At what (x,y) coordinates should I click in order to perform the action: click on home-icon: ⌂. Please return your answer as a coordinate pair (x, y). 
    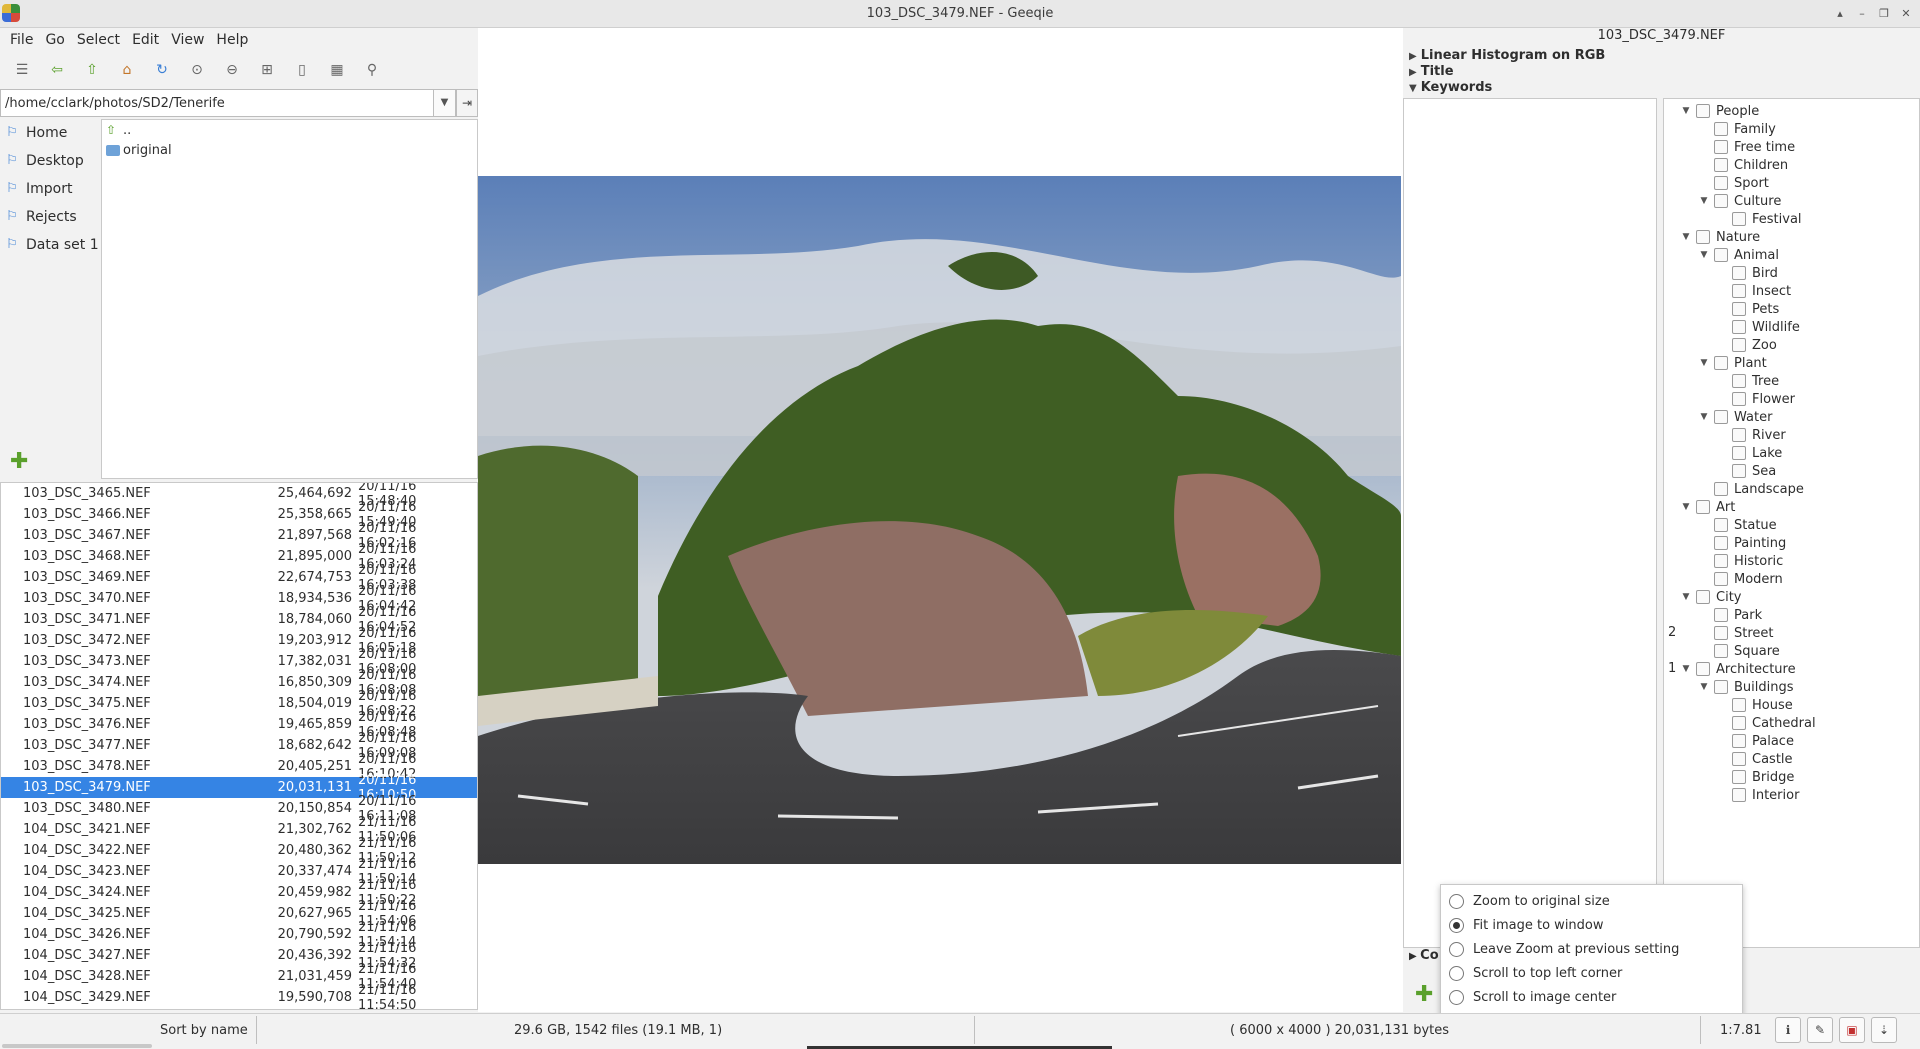
    Looking at the image, I should click on (127, 70).